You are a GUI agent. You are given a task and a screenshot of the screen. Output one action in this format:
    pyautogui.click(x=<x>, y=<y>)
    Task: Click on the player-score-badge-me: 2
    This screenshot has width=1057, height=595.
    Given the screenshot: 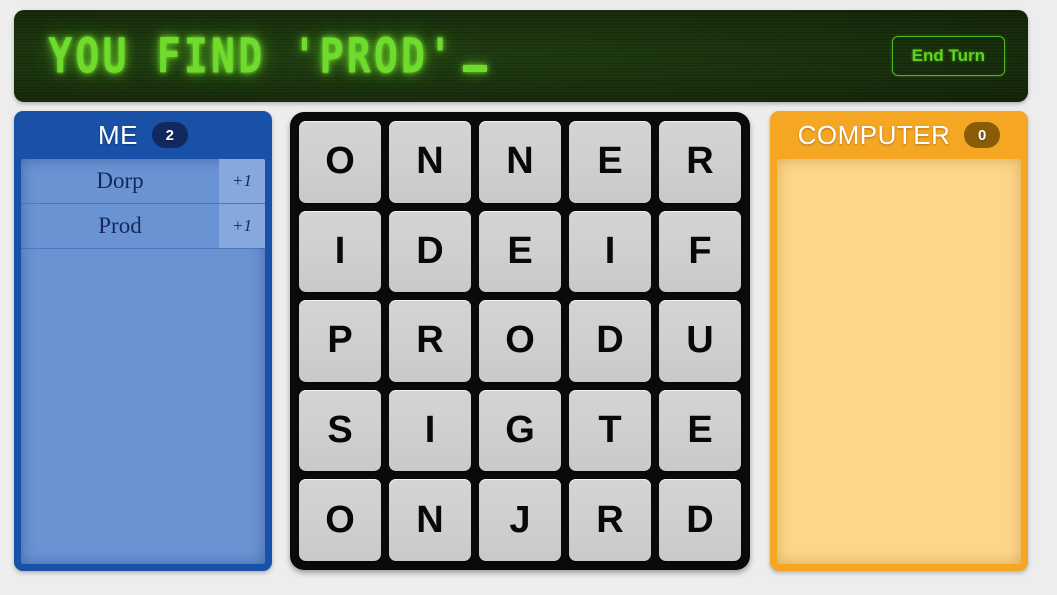 What is the action you would take?
    pyautogui.click(x=170, y=135)
    